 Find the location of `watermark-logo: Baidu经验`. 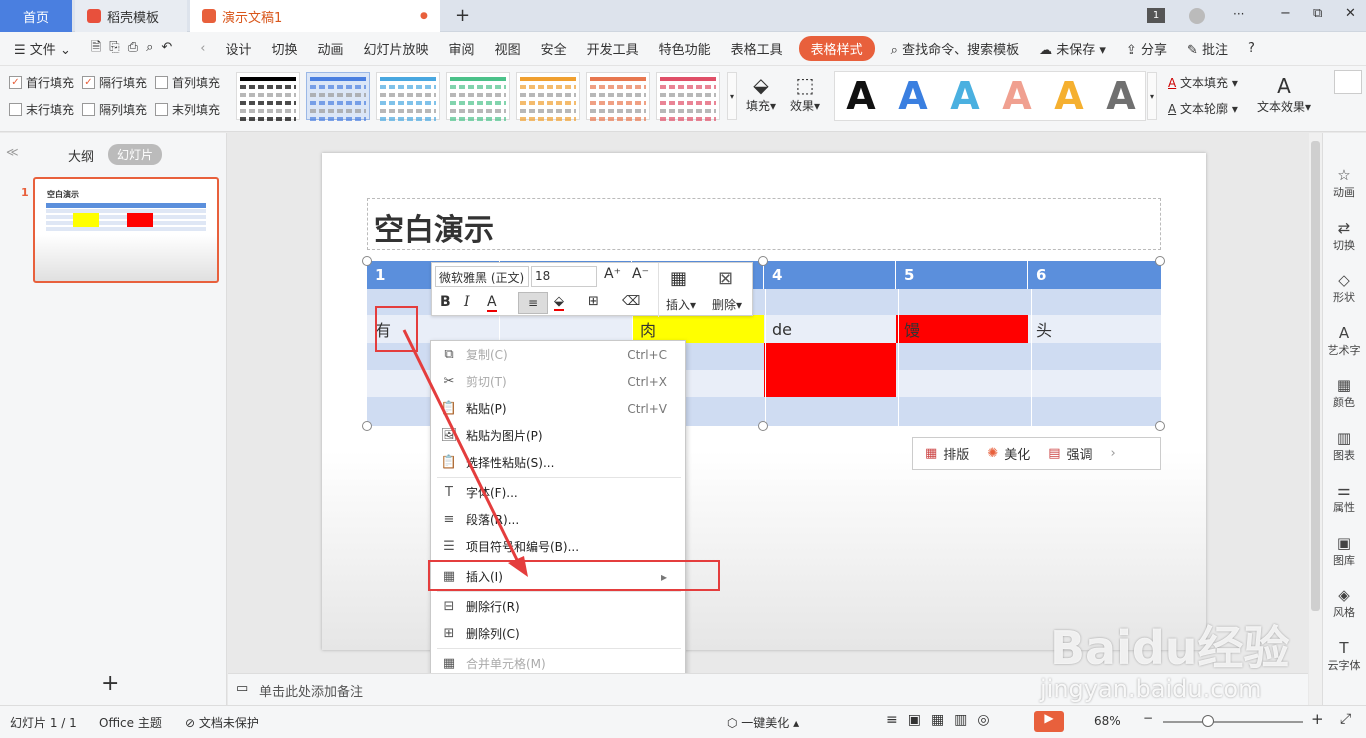

watermark-logo: Baidu经验 is located at coordinates (1170, 648).